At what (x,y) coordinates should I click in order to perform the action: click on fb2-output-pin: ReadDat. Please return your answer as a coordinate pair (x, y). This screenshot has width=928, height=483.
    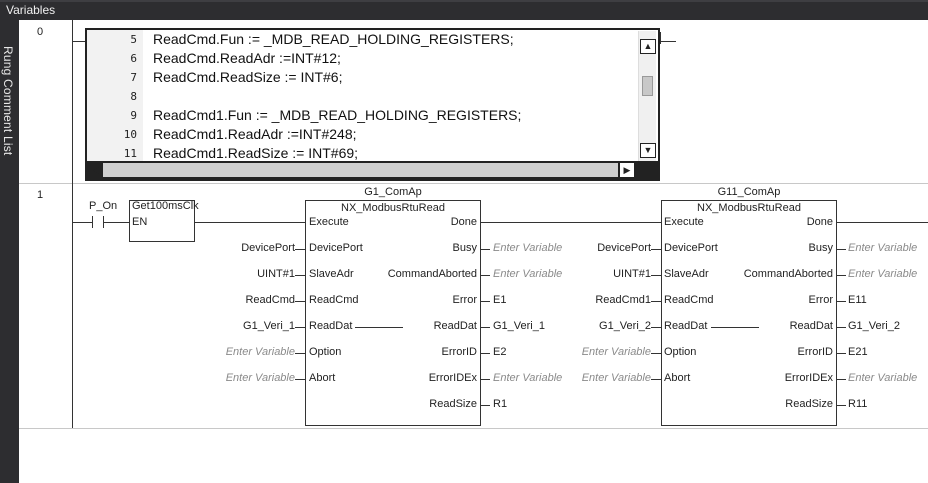
    Looking at the image, I should click on (811, 326).